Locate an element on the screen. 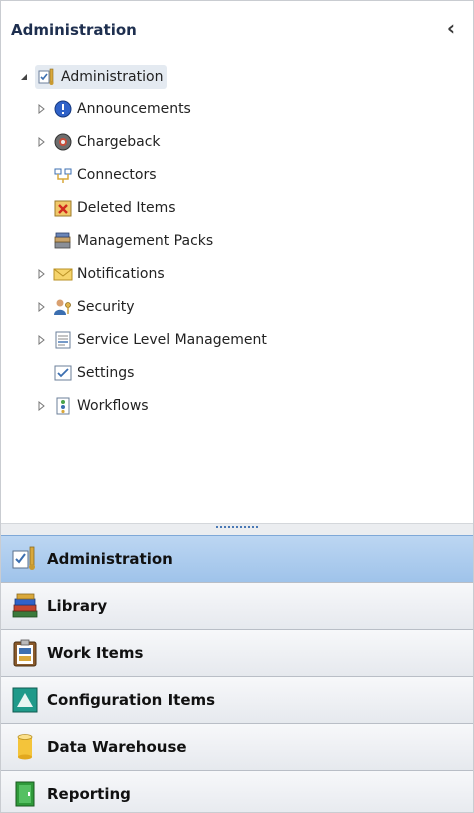 Image resolution: width=474 pixels, height=813 pixels. chevron-left-icon: ‹ is located at coordinates (451, 28).